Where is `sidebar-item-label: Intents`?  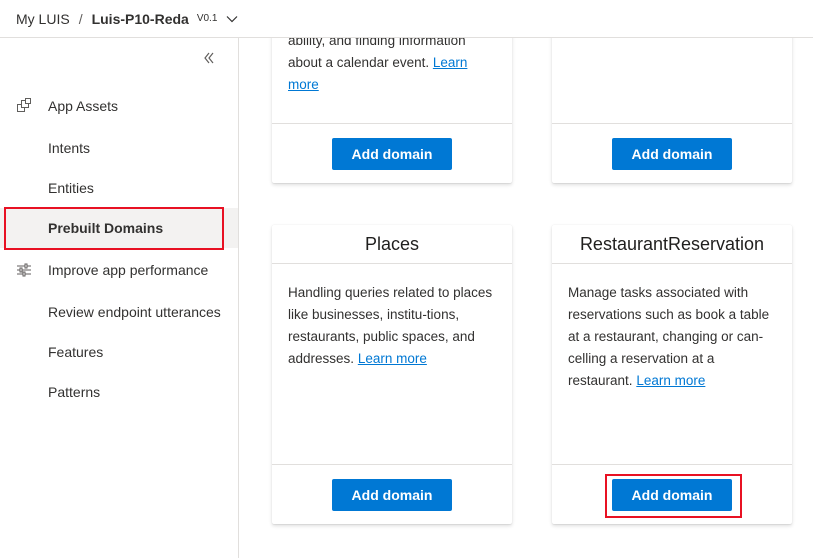 sidebar-item-label: Intents is located at coordinates (69, 148).